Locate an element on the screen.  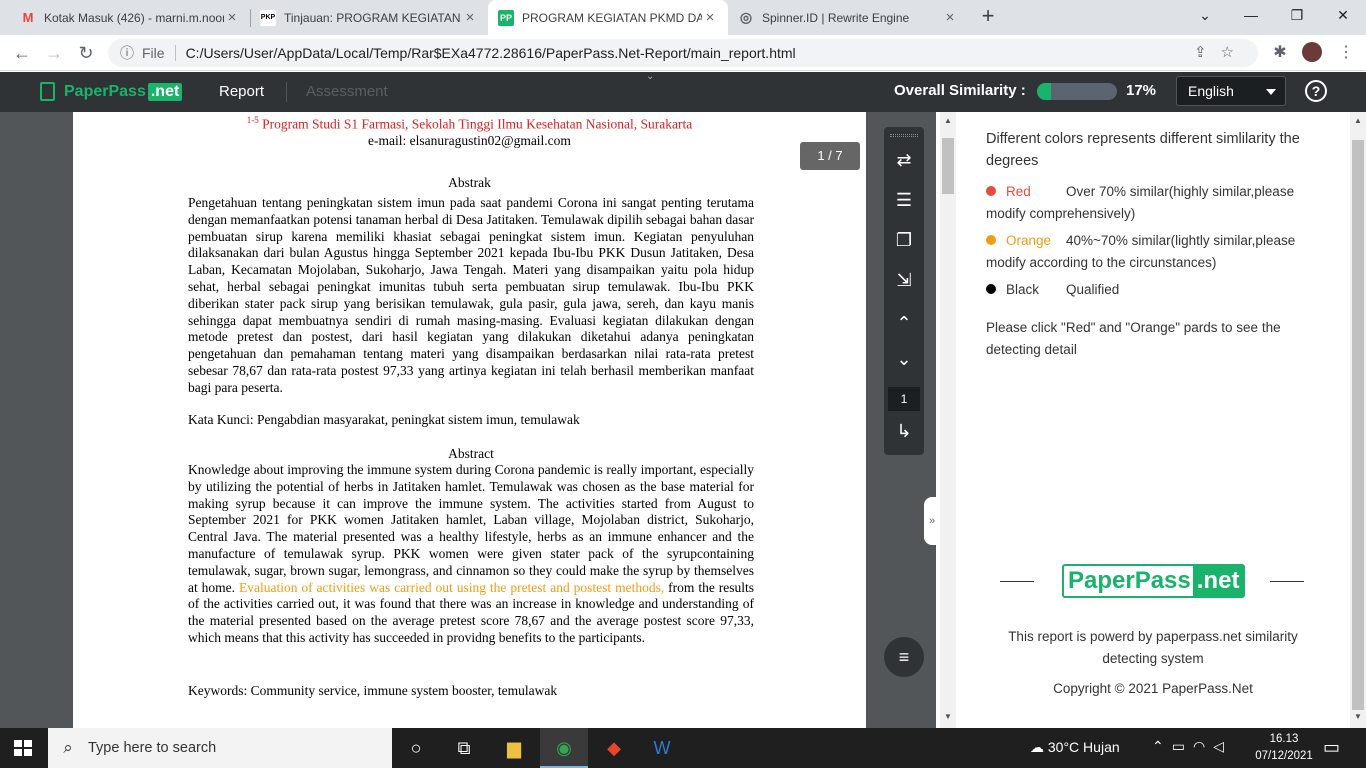
author-email: e-mail: elsanuragustin02@gmail.com is located at coordinates (469, 141).